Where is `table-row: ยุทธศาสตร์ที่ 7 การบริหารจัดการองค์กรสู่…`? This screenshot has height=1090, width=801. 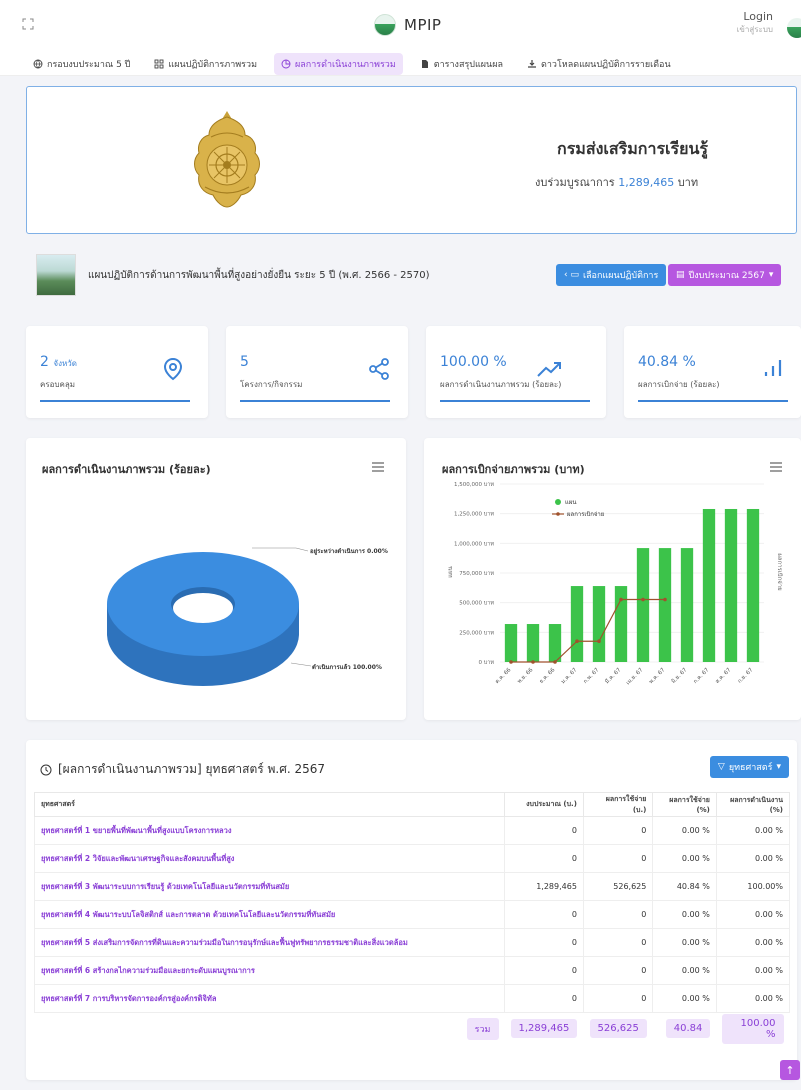 table-row: ยุทธศาสตร์ที่ 7 การบริหารจัดการองค์กรสู่… is located at coordinates (412, 998).